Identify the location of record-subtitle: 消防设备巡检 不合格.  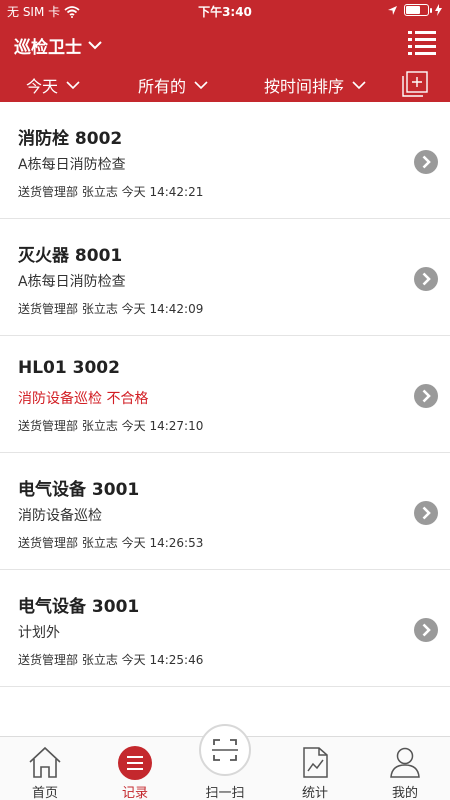
(83, 399).